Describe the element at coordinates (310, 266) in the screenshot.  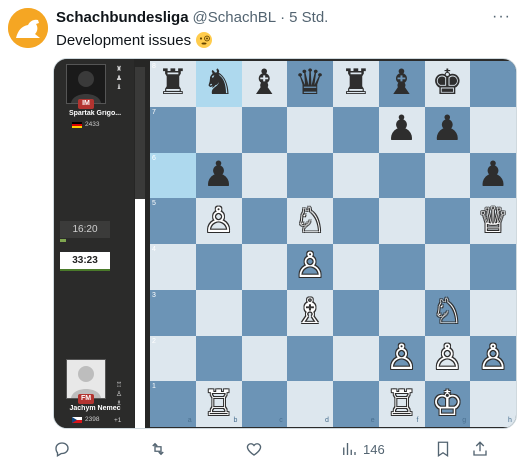
I see `white-pawn-d4: ♙` at that location.